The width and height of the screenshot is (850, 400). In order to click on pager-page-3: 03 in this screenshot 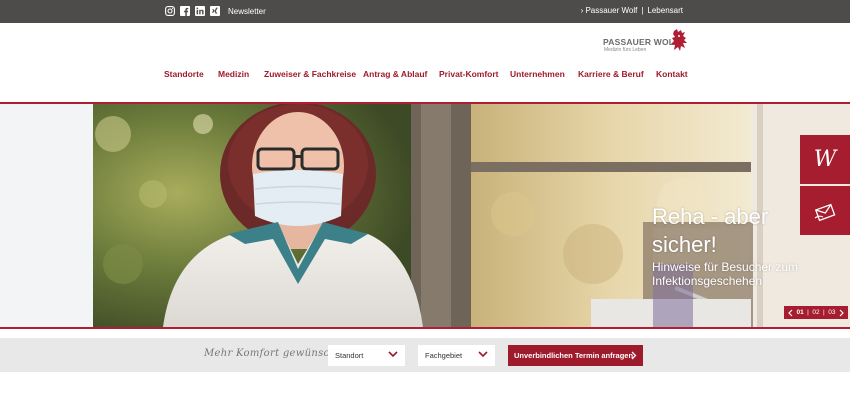, I will do `click(831, 312)`.